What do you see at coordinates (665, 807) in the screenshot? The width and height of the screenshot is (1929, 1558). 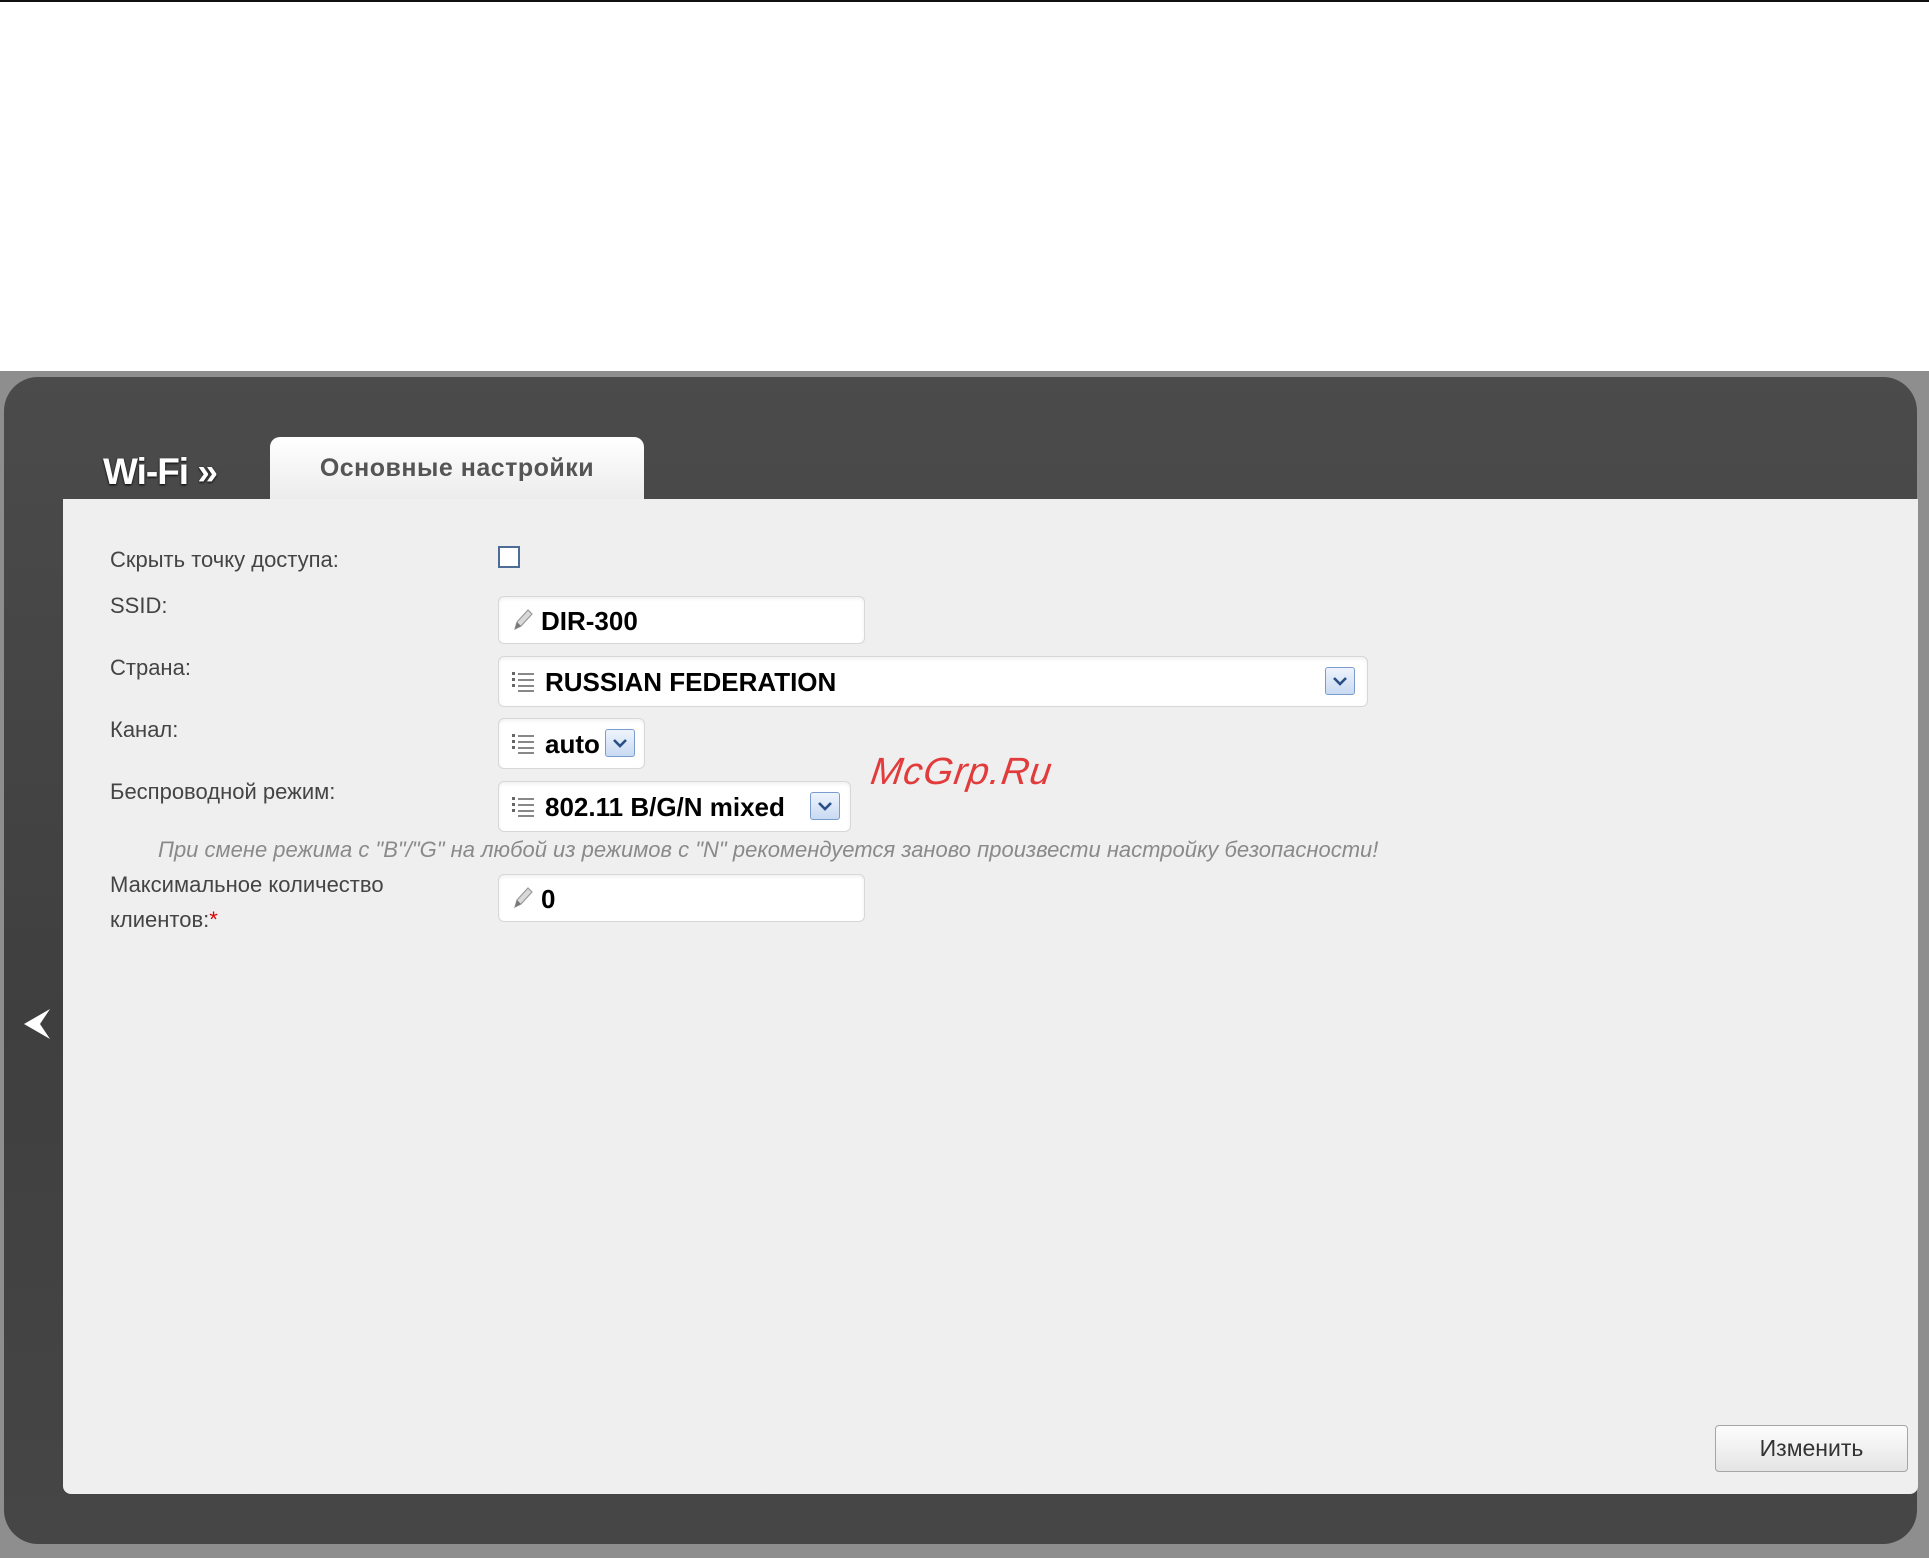 I see `wireless-mode-value: 802.11 B/G/N mixed` at bounding box center [665, 807].